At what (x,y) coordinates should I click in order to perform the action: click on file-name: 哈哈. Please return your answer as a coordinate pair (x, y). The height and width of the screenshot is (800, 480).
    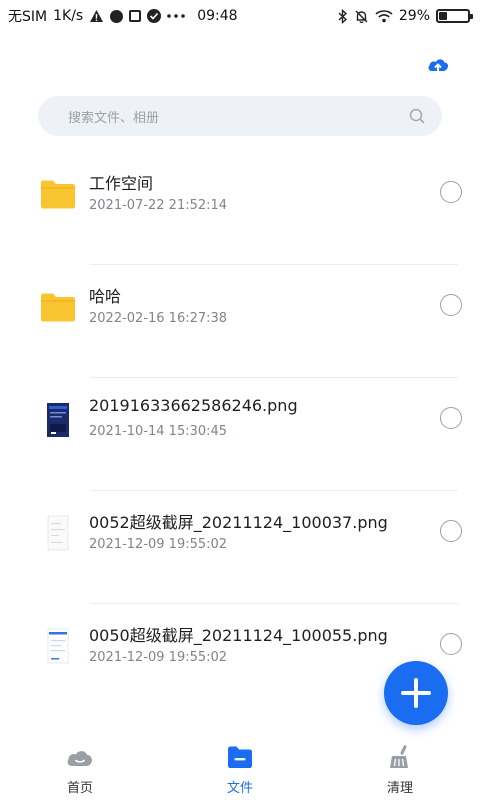
    Looking at the image, I should click on (105, 296).